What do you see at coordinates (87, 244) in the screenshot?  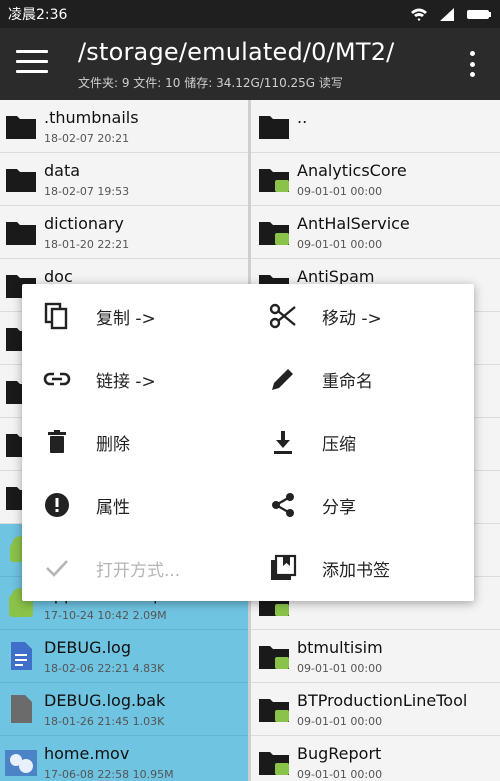 I see `file-meta: 18-01-20 22:21` at bounding box center [87, 244].